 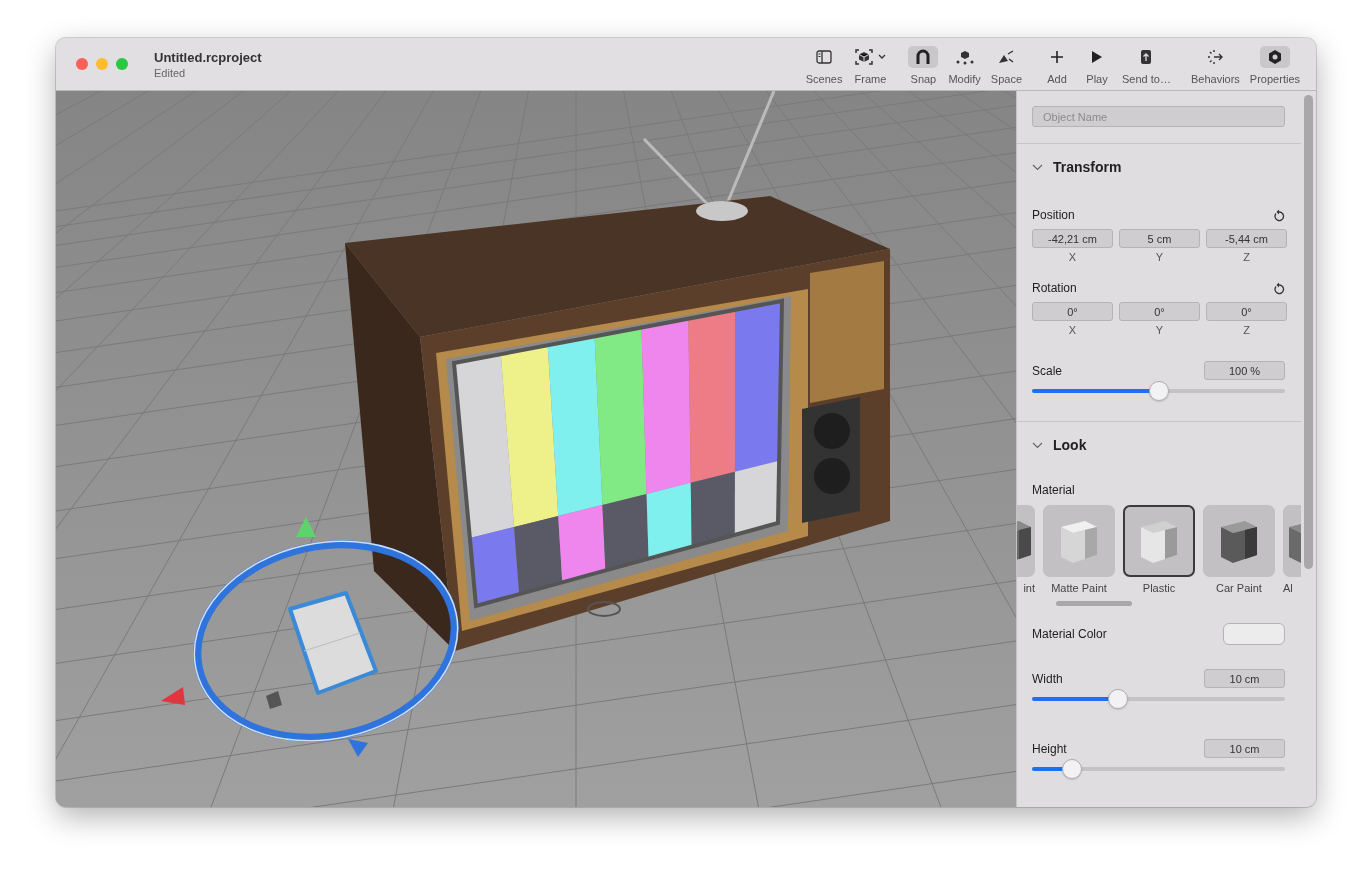 What do you see at coordinates (1239, 588) in the screenshot?
I see `material-label: Car Paint` at bounding box center [1239, 588].